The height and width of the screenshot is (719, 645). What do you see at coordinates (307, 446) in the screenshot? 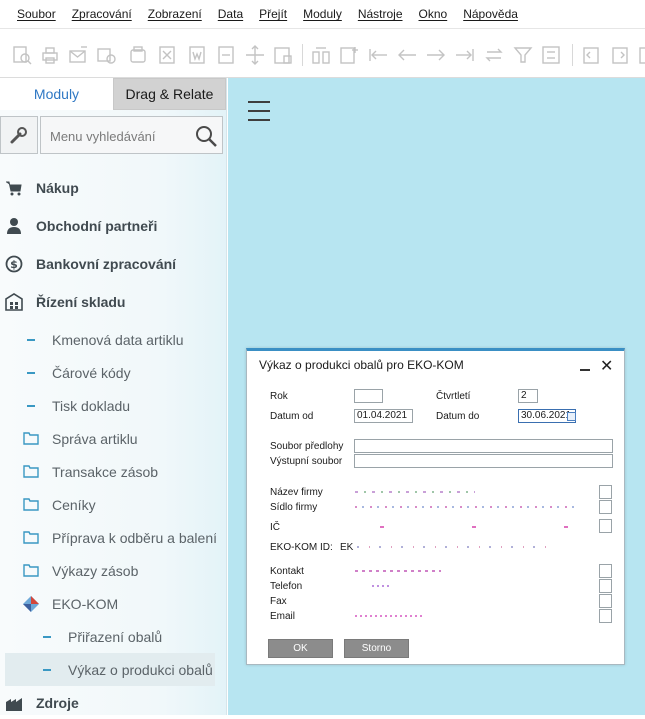
I see `soubor-predlohy-label: Soubor předlohy` at bounding box center [307, 446].